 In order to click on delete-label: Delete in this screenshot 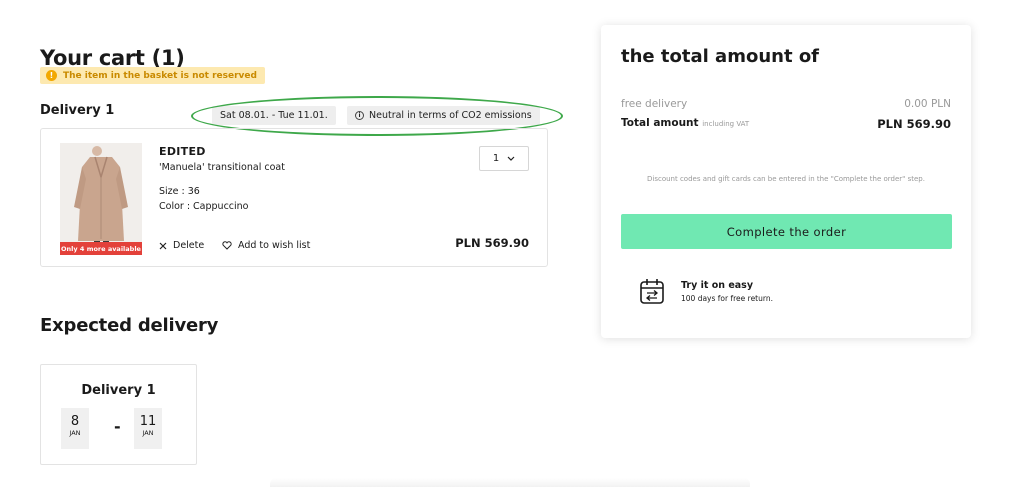, I will do `click(189, 245)`.